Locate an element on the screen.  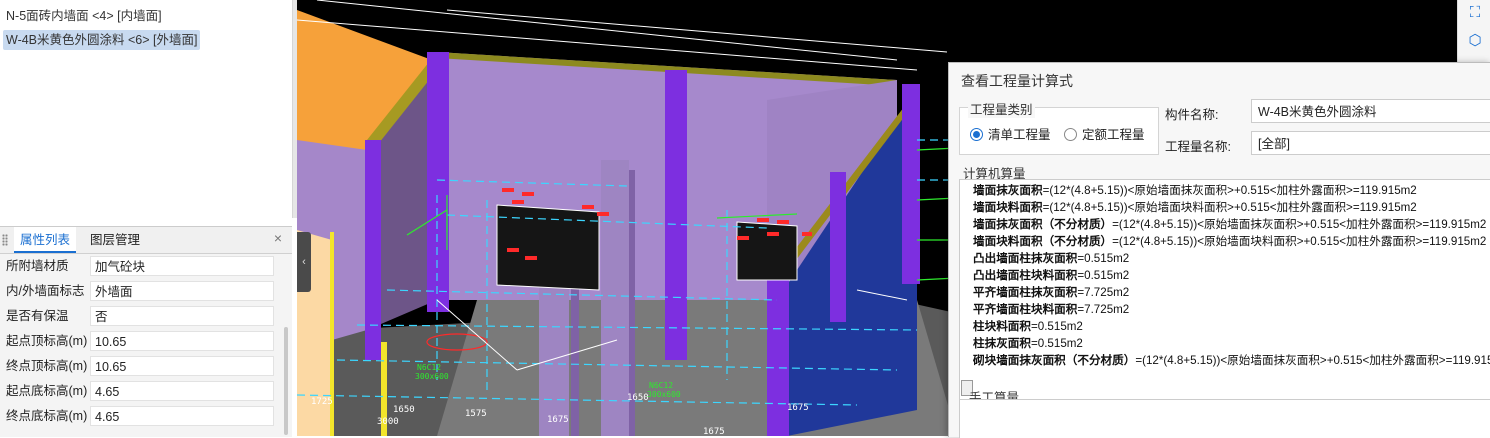
calc-line: 平齐墙面柱抹灰面积=7.725m2 is located at coordinates (1051, 292).